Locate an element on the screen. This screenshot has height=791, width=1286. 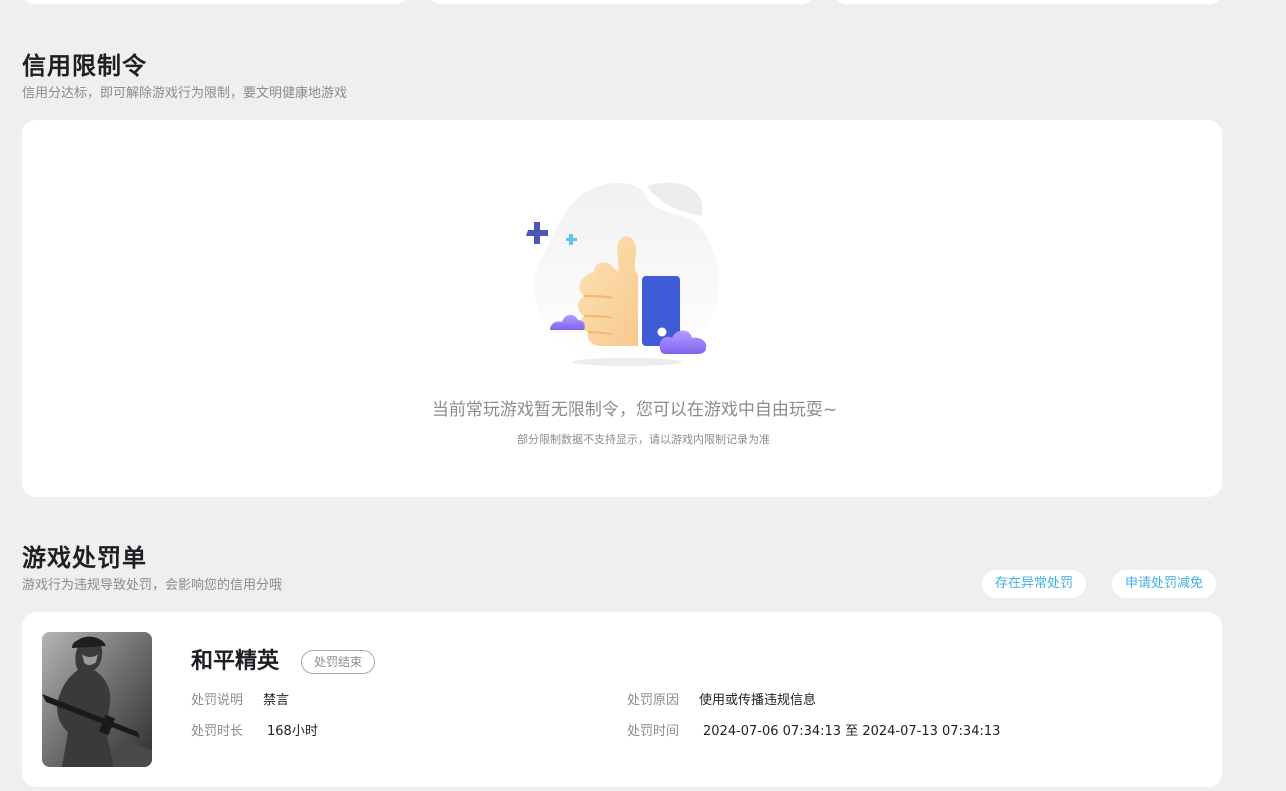
penalty-description-label: 处罚说明 is located at coordinates (217, 700).